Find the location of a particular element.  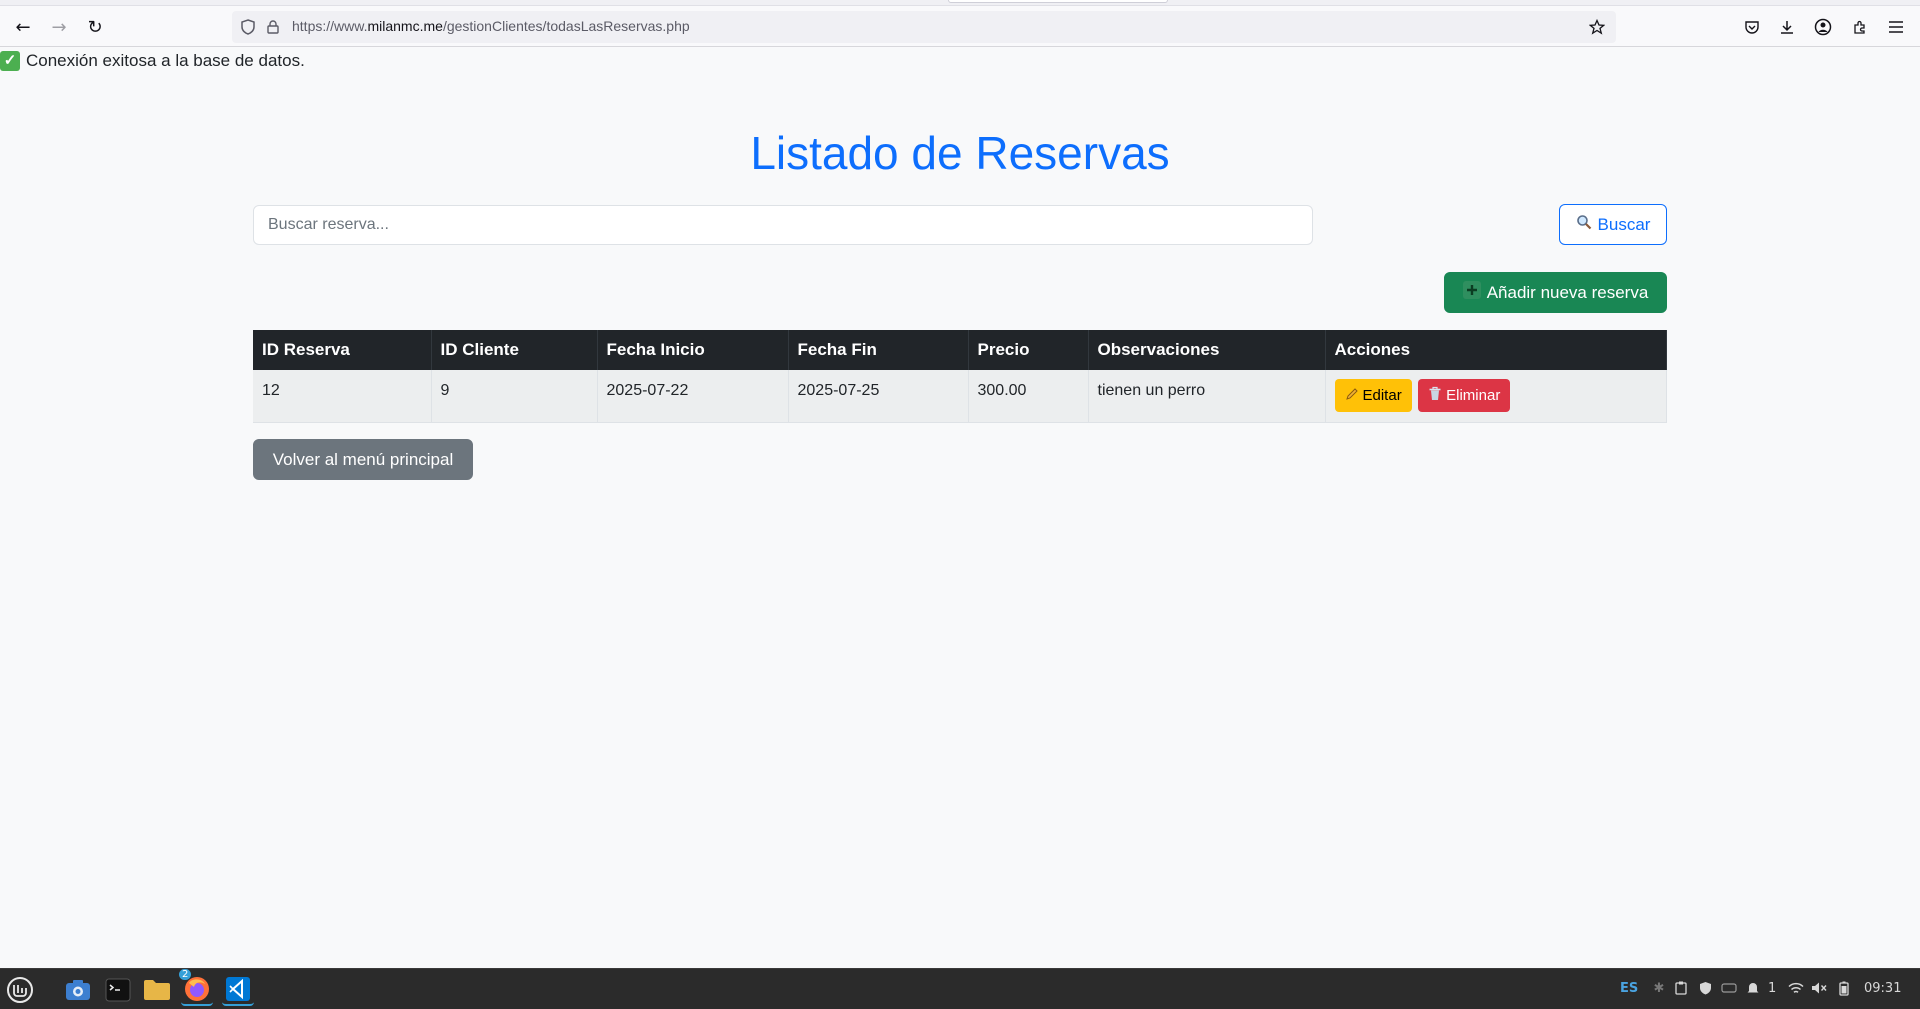

taskbar: 2 ES ✱ 1 09:31 is located at coordinates (960, 988).